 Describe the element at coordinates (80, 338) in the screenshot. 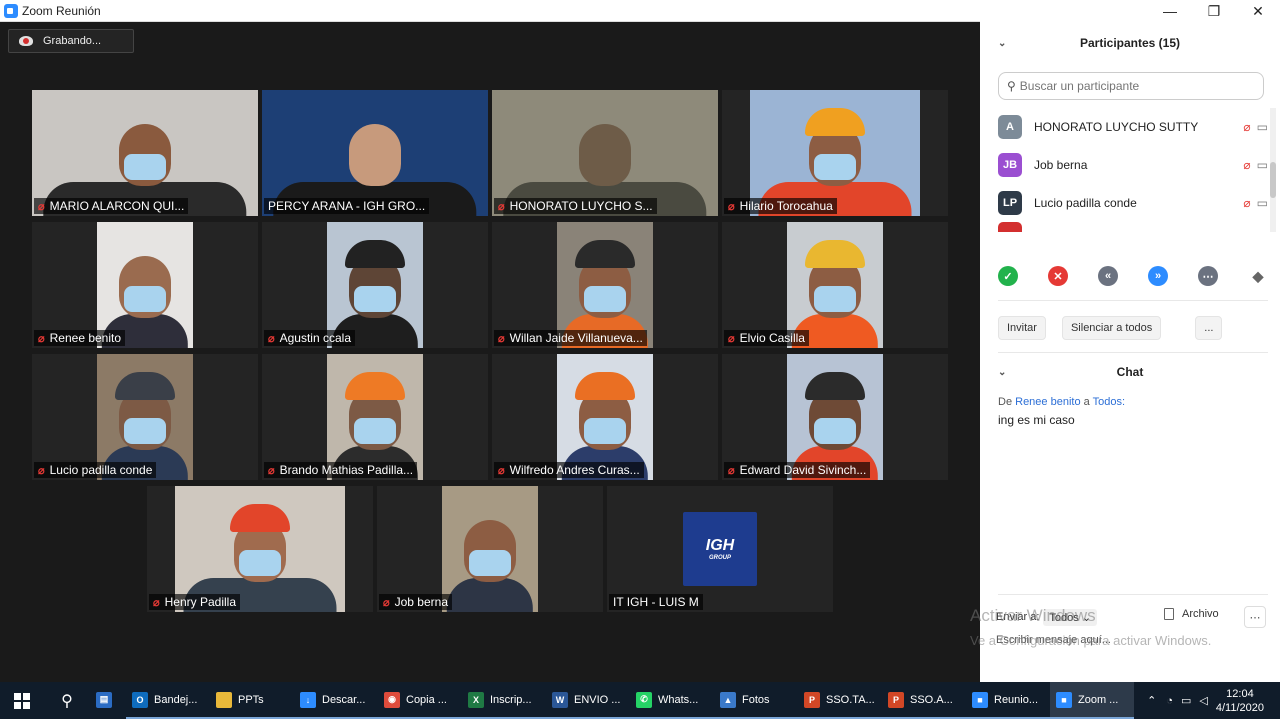

I see `participant-name-label: ⌀ Renee benito` at that location.